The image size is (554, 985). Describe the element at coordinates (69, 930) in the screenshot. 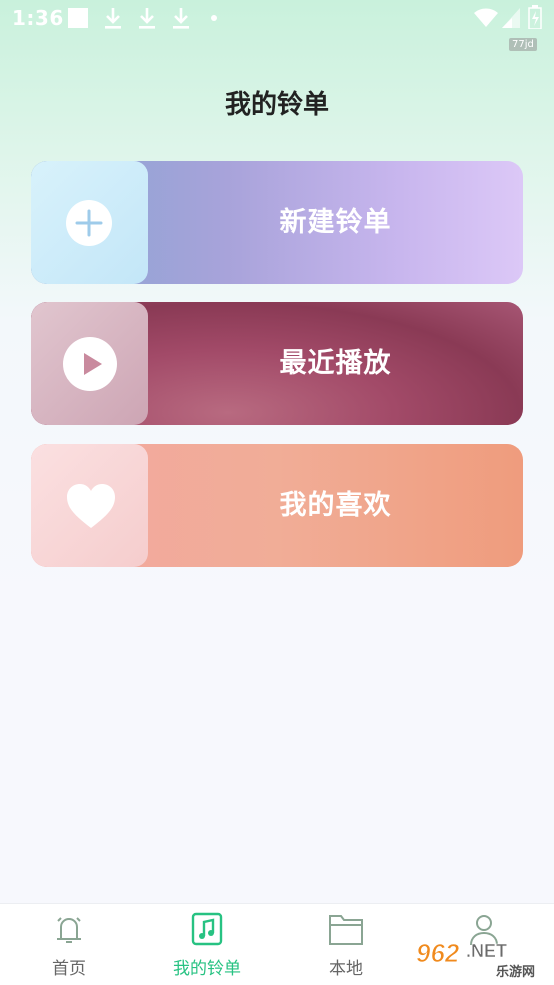

I see `bell-icon` at that location.